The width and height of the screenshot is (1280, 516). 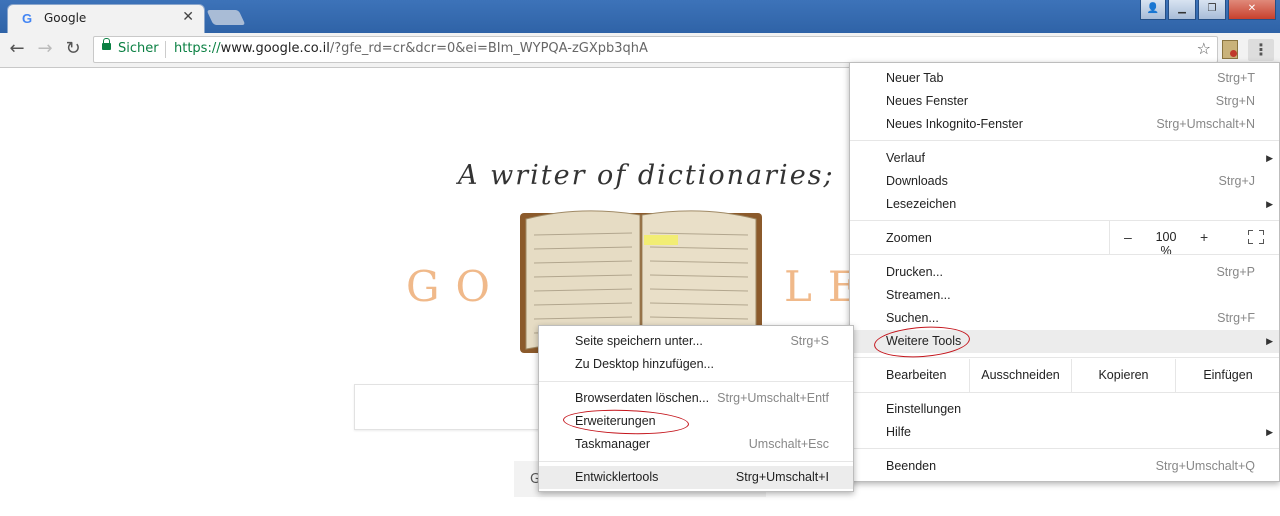 I want to click on menu-item-new-window: Neues Fenster Strg+N, so click(x=1064, y=101).